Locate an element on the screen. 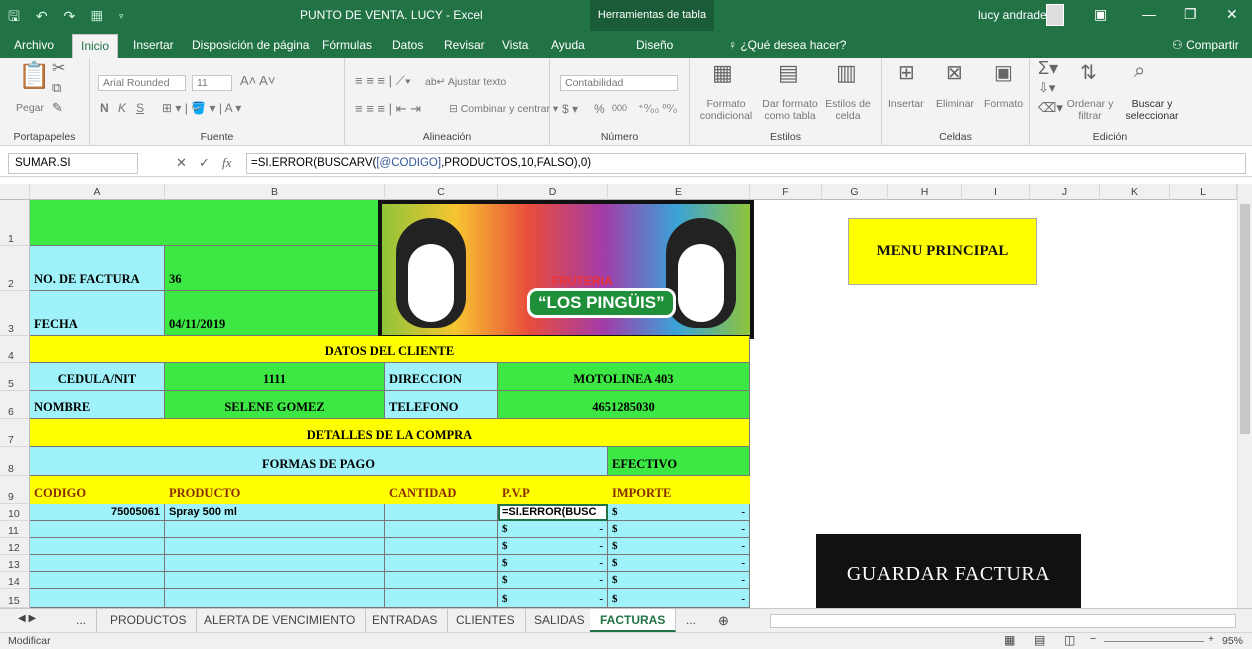 The height and width of the screenshot is (649, 1252). cell-importe-row11: $ - is located at coordinates (679, 529).